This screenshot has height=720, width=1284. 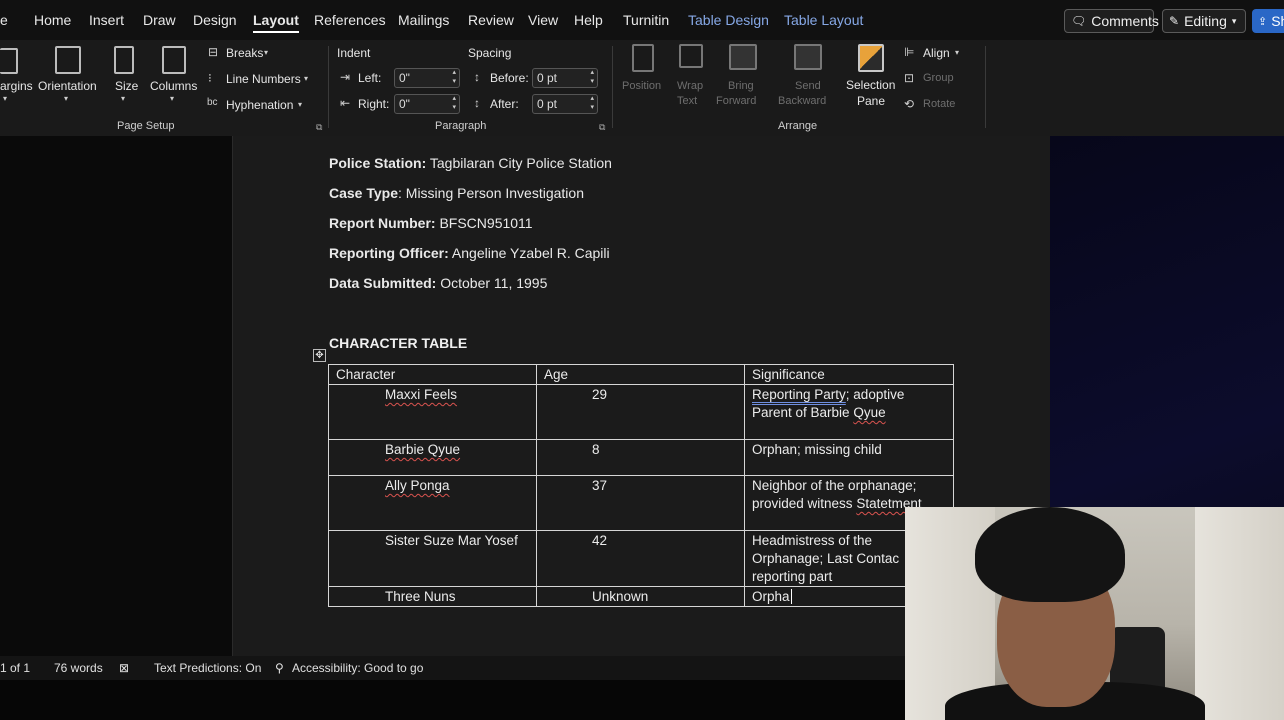 I want to click on rotate-button: Rotate, so click(x=939, y=104).